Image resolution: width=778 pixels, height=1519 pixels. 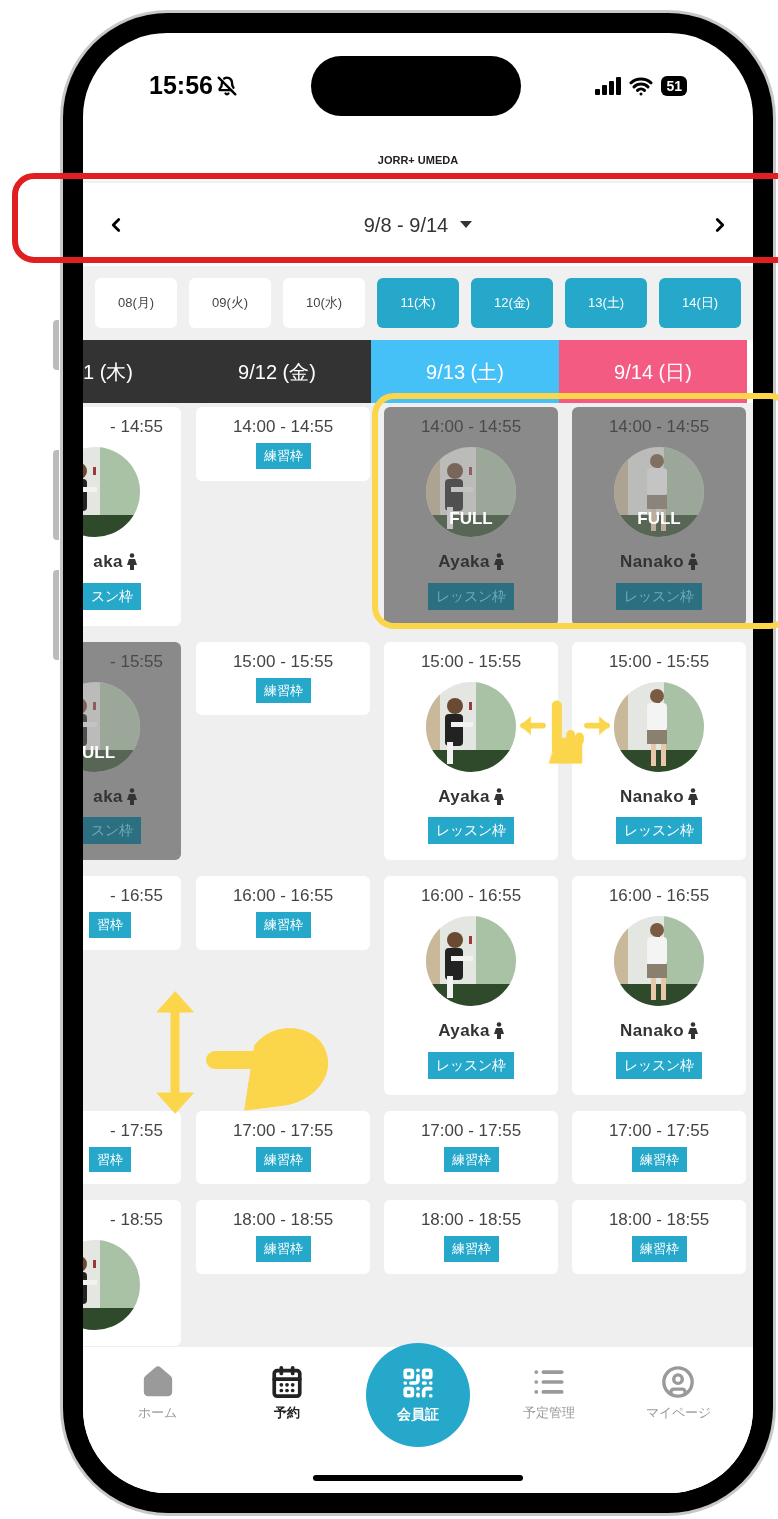 What do you see at coordinates (226, 86) in the screenshot?
I see `bell-off-icon` at bounding box center [226, 86].